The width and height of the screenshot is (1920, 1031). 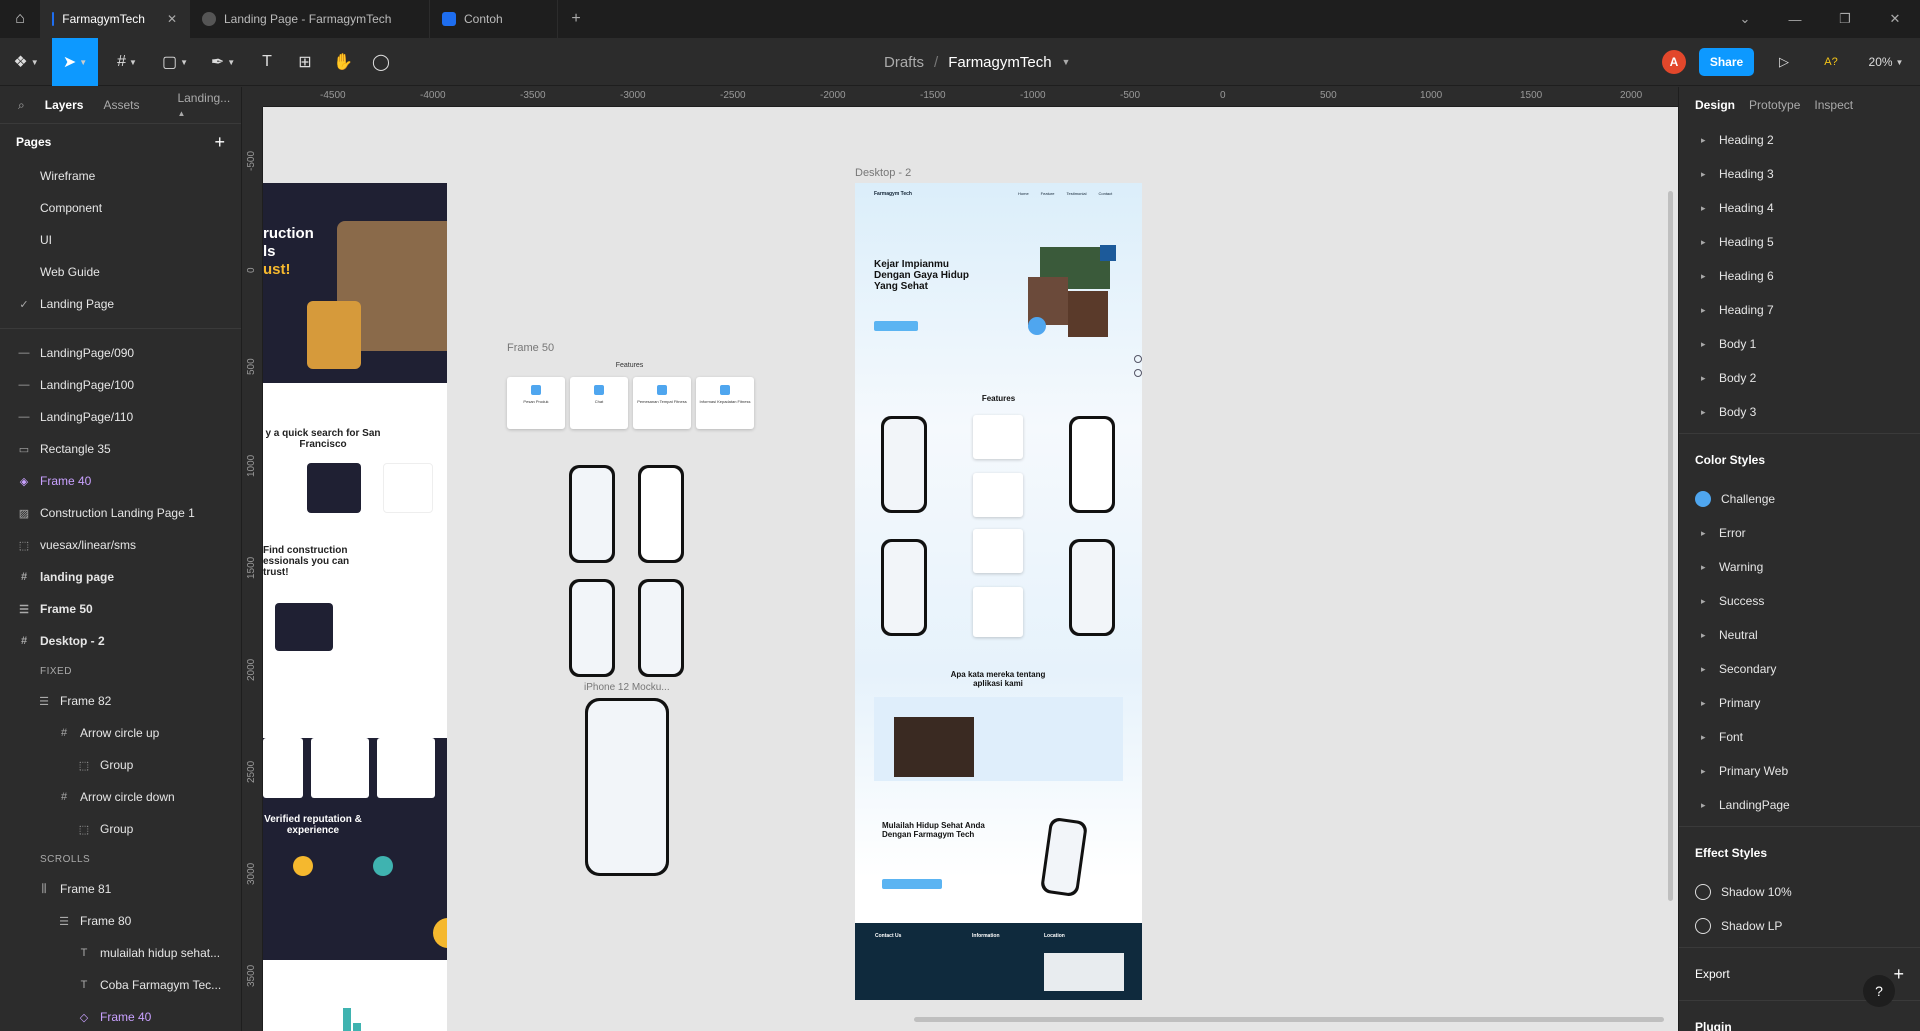 What do you see at coordinates (1799, 310) in the screenshot?
I see `text-style-item: ▸ Heading 7` at bounding box center [1799, 310].